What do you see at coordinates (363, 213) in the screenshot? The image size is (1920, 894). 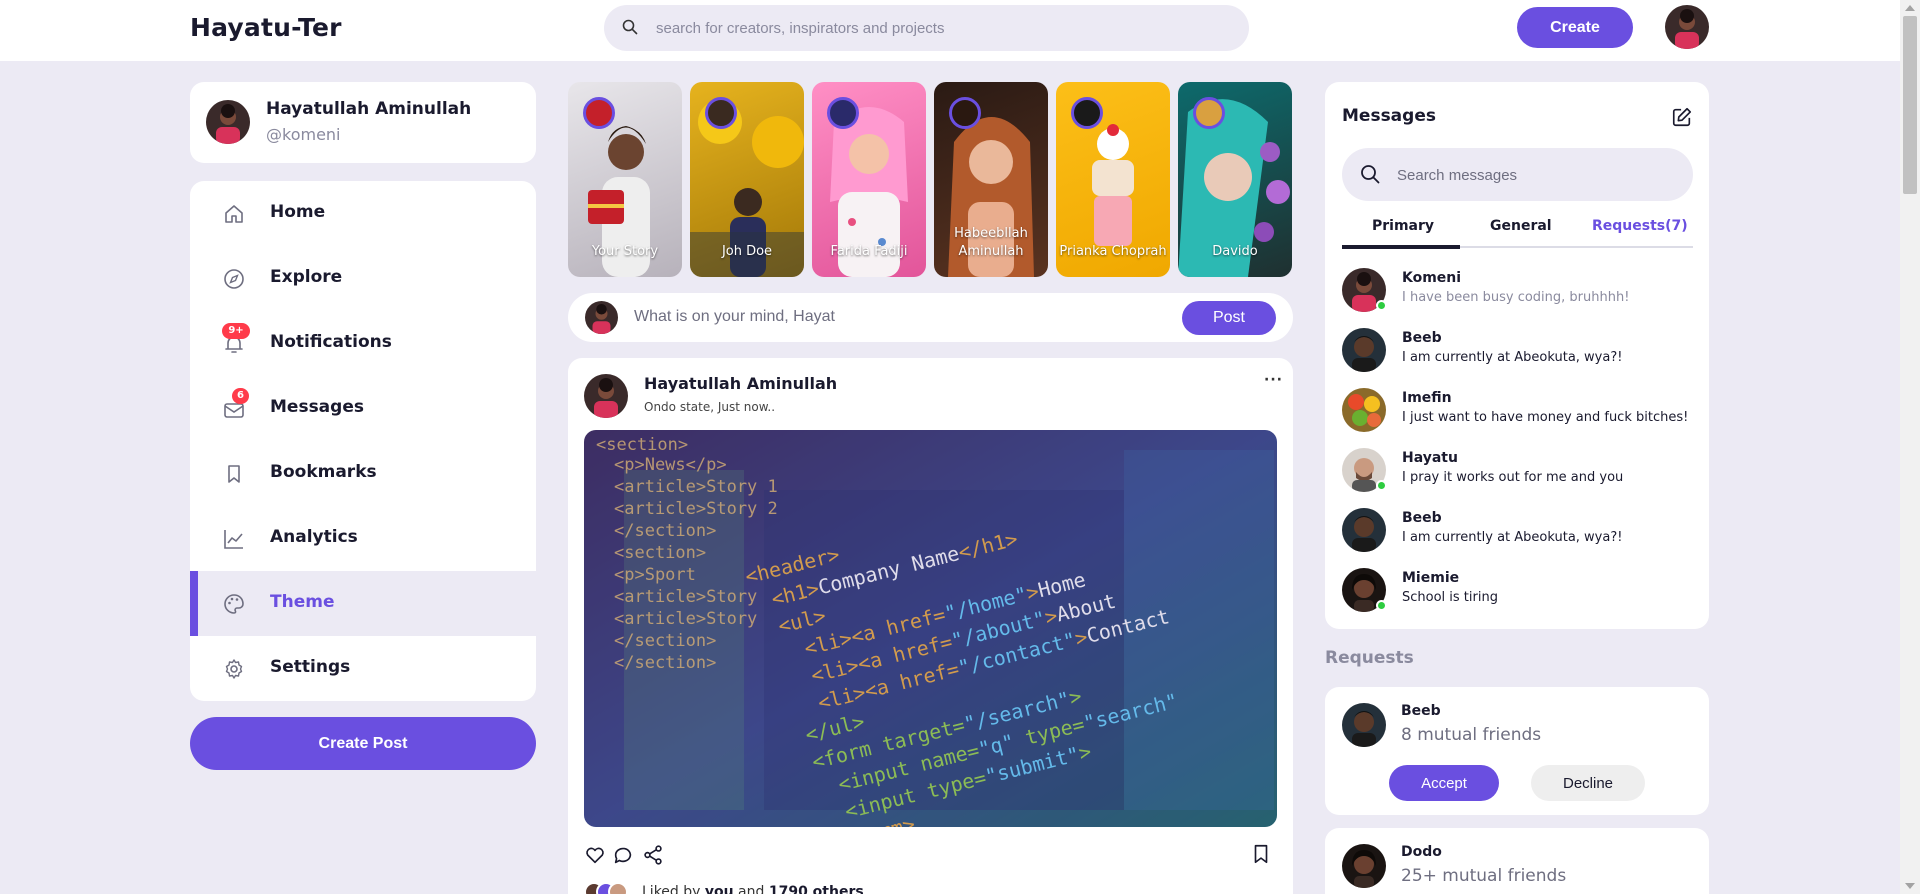 I see `sidebar-item-home: Home` at bounding box center [363, 213].